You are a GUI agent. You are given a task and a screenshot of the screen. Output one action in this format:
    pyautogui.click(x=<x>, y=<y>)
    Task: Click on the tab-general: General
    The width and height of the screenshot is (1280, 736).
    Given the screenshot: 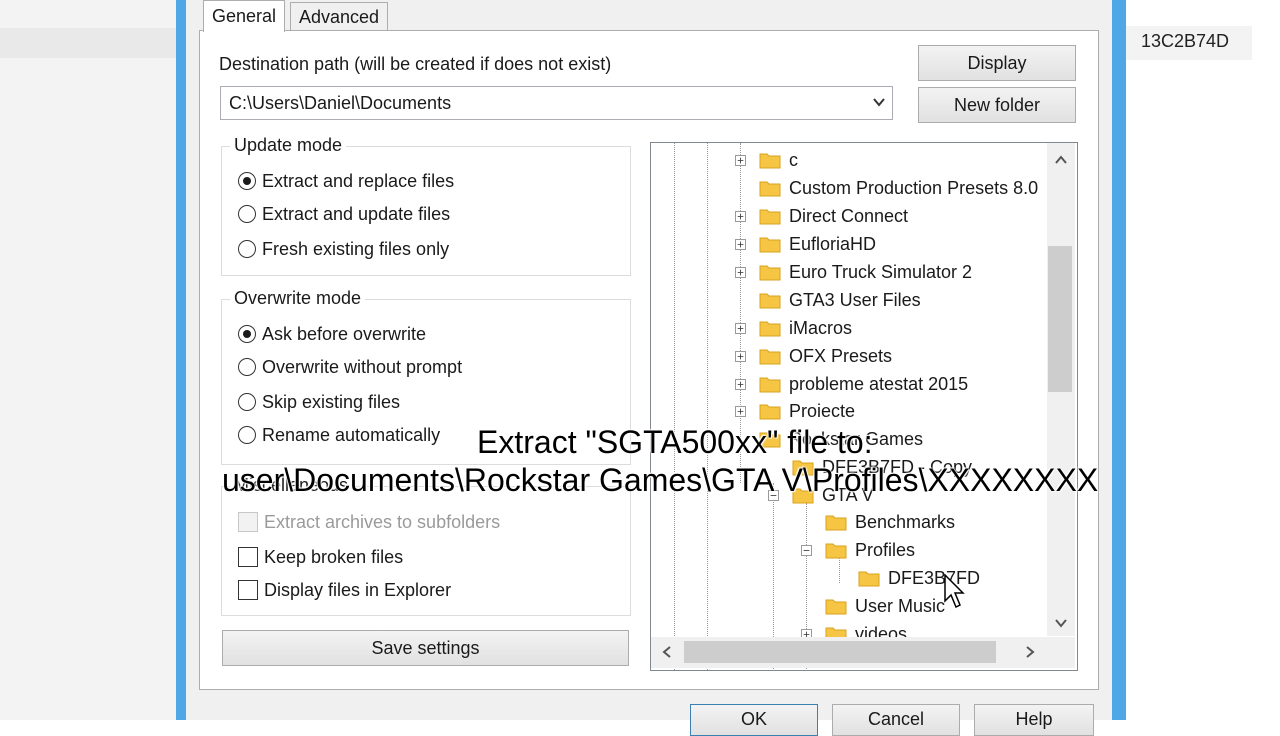 What is the action you would take?
    pyautogui.click(x=244, y=16)
    